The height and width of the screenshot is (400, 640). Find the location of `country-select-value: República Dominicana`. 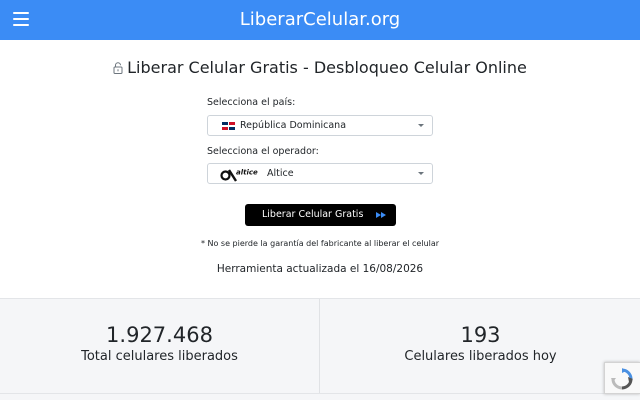

country-select-value: República Dominicana is located at coordinates (293, 125).